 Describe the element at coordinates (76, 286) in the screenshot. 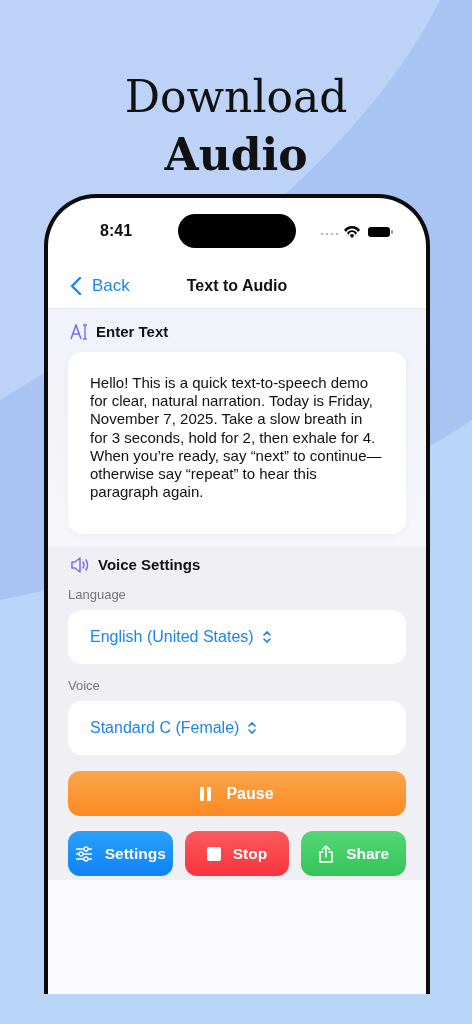

I see `back-chevron-icon` at that location.